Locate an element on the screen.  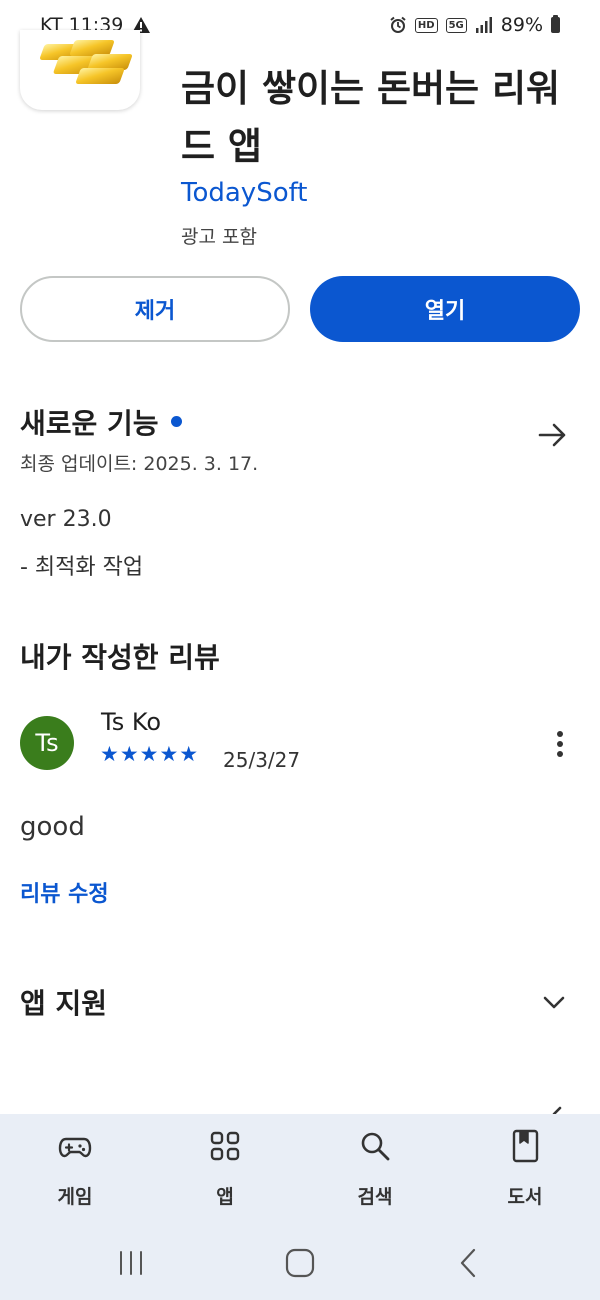
hd-voice-icon: HD is located at coordinates (426, 25).